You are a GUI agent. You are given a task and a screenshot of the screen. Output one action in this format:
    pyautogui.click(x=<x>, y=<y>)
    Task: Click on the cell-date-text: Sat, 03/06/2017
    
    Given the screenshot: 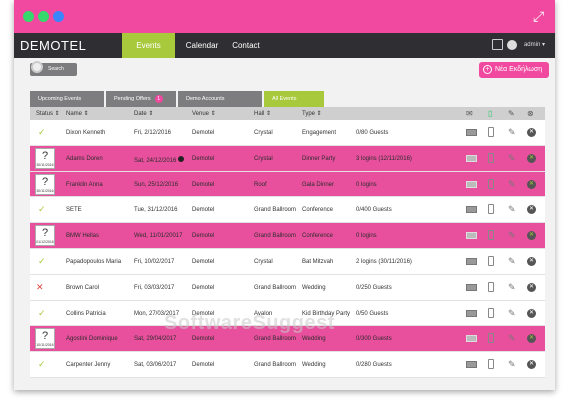 What is the action you would take?
    pyautogui.click(x=155, y=365)
    